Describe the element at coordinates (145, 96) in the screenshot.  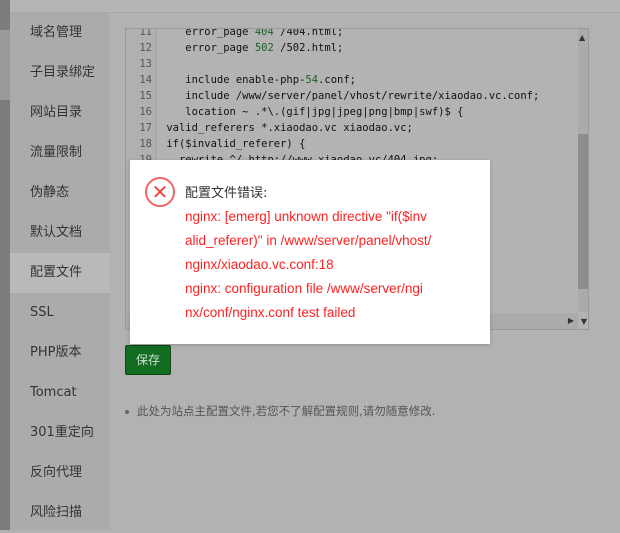
I see `line-number: 15` at that location.